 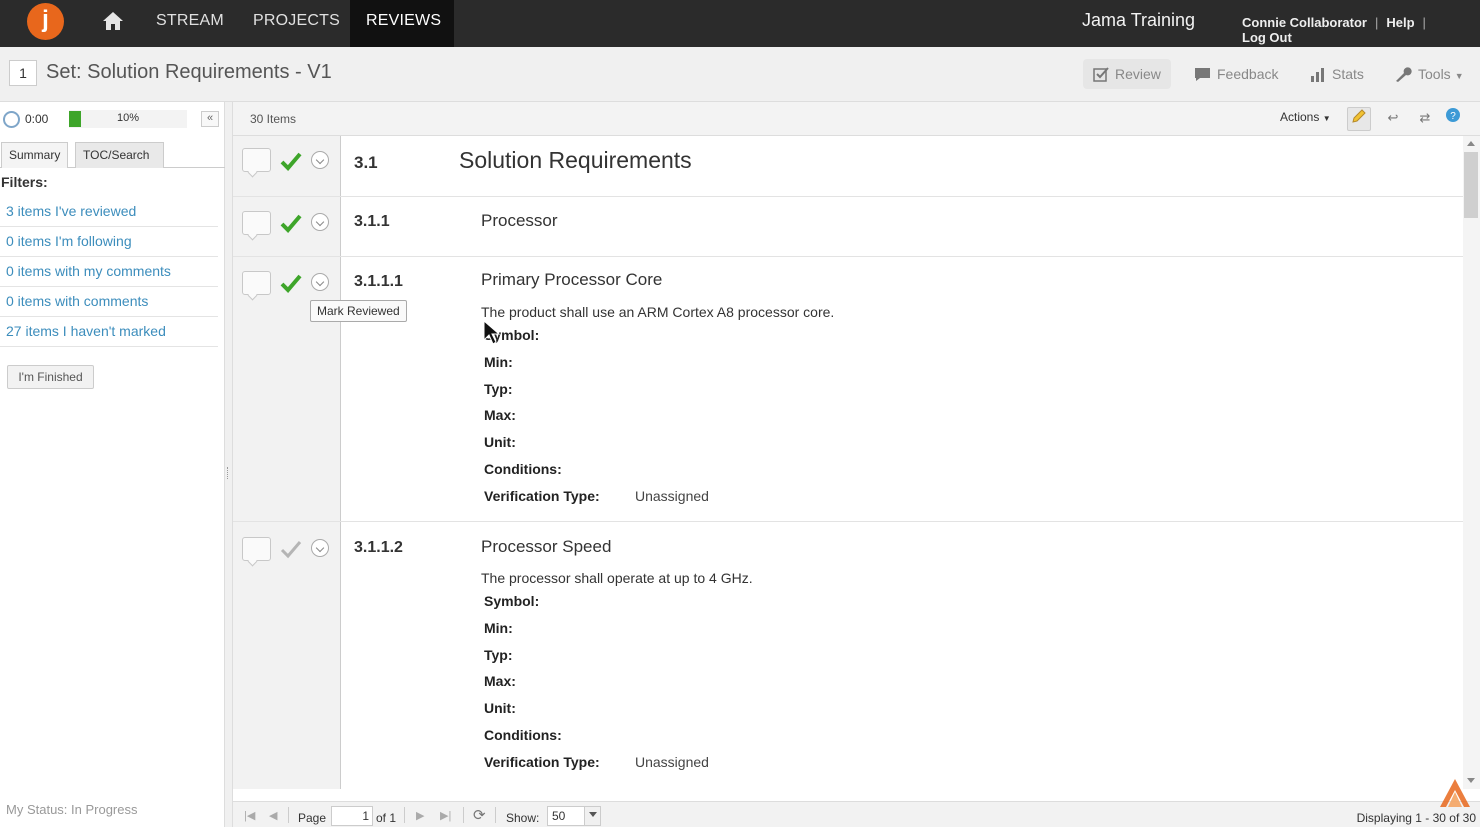 I want to click on divider, so click(x=495, y=815).